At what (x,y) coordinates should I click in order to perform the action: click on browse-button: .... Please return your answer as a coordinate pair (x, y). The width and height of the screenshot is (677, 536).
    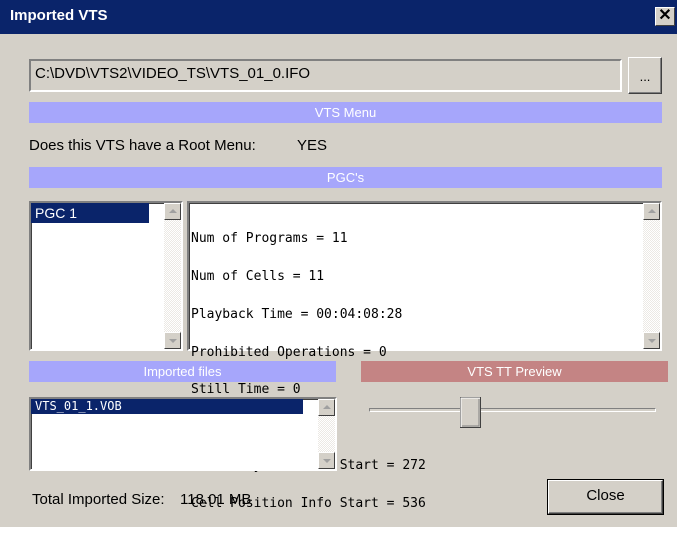
    Looking at the image, I should click on (645, 75).